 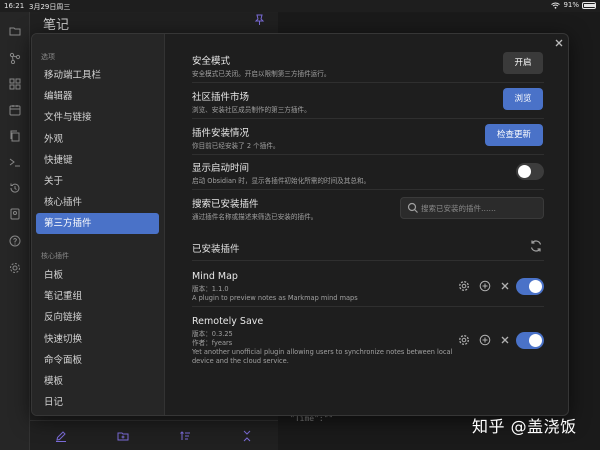 What do you see at coordinates (261, 74) in the screenshot?
I see `safe-mode-desc: 安全模式已关闭。开启以限制第三方插件运行。` at bounding box center [261, 74].